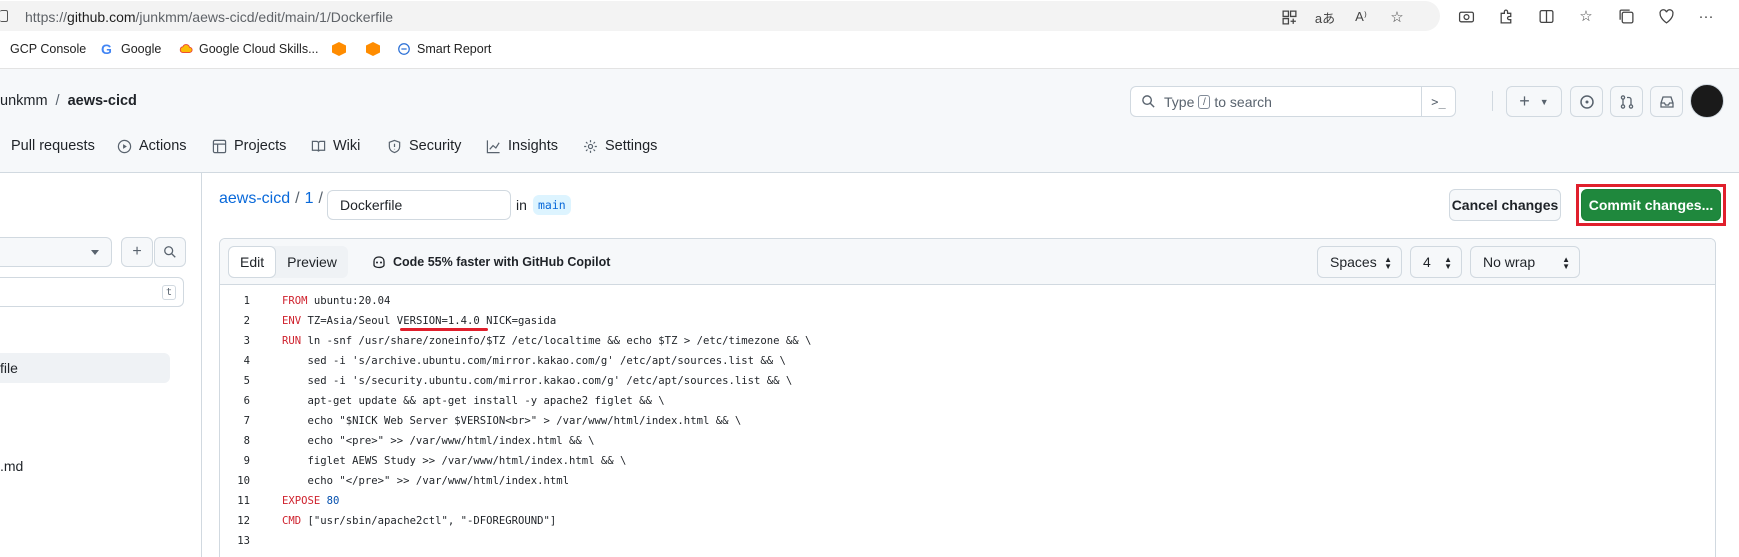  I want to click on favorites-list-icon: ☆, so click(1586, 16).